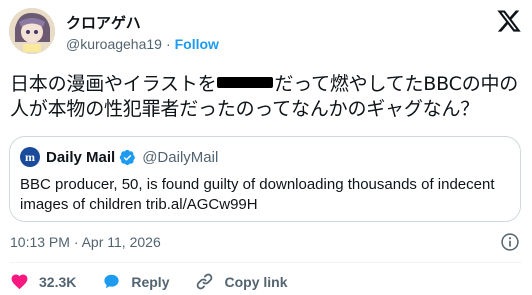  What do you see at coordinates (81, 157) in the screenshot?
I see `quote-source-name: Daily Mail` at bounding box center [81, 157].